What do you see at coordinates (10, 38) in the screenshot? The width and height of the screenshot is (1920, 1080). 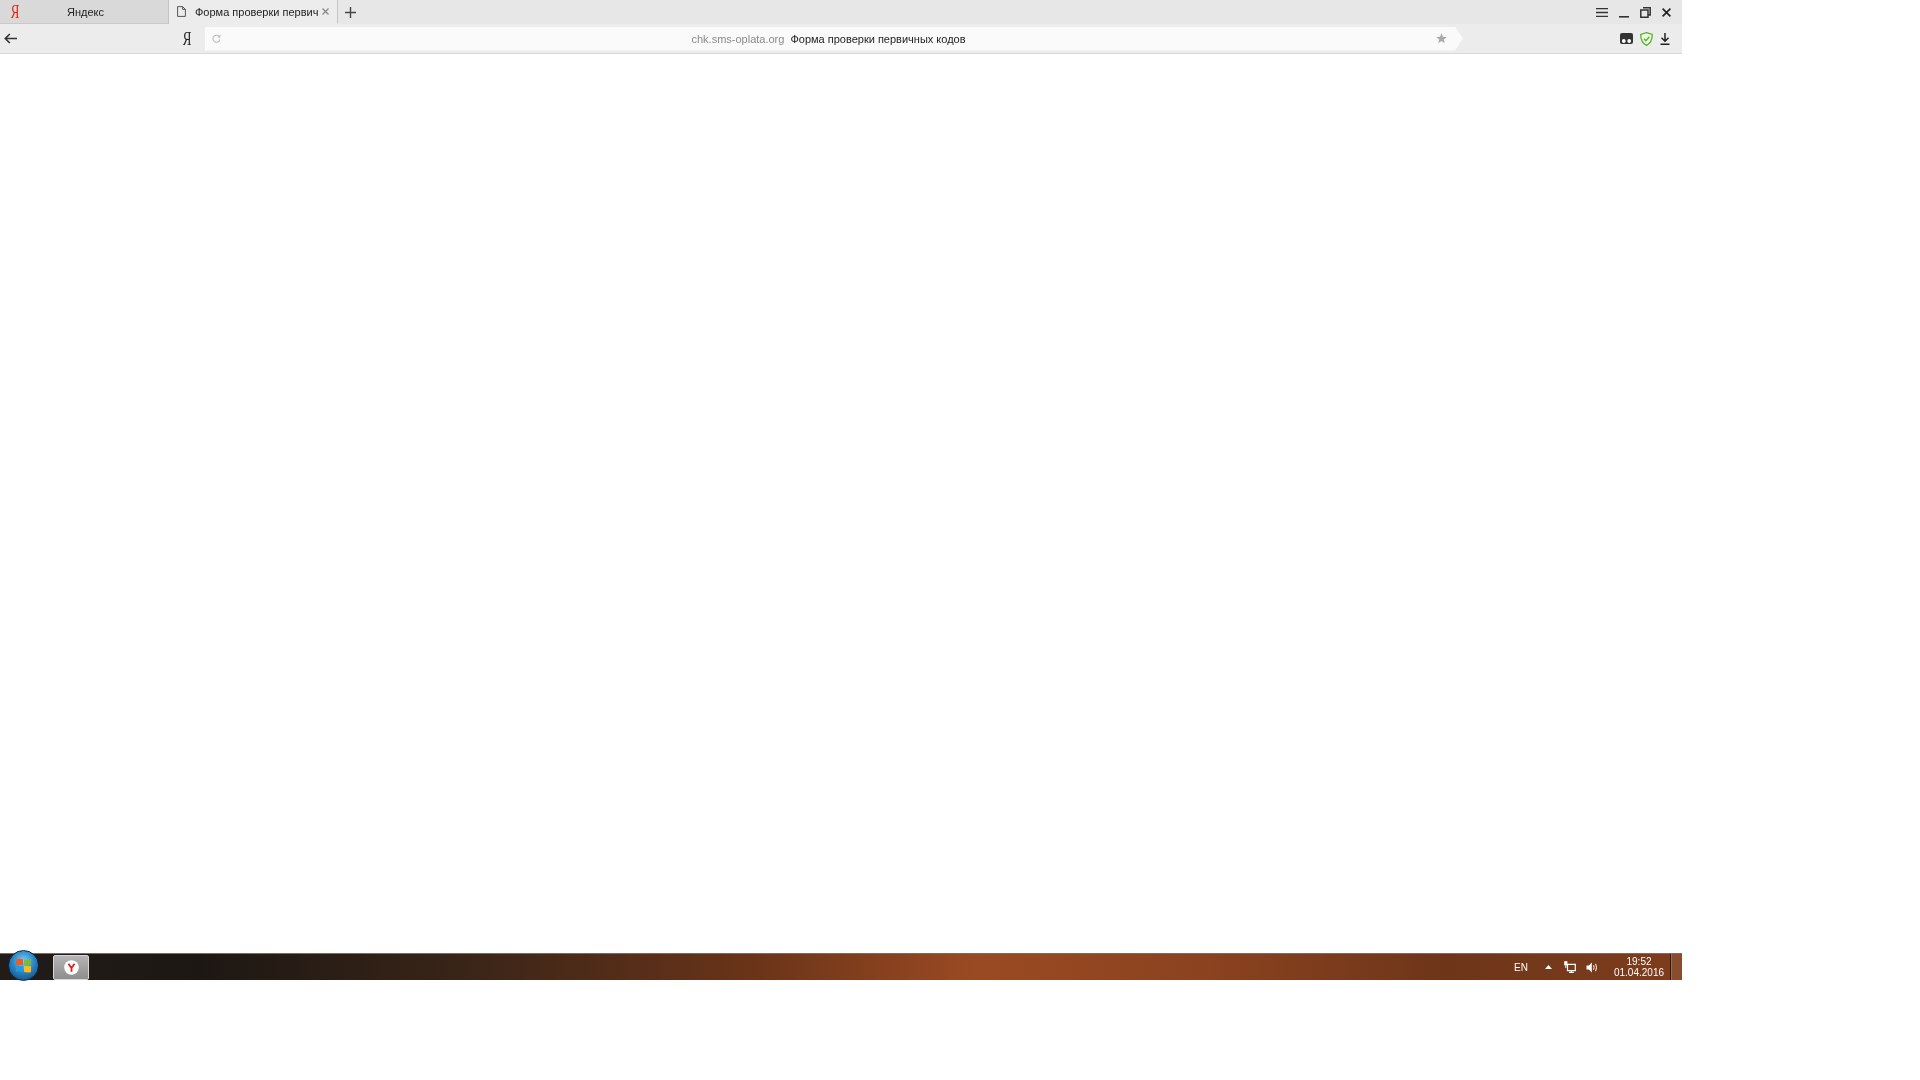 I see `back-arrow-icon` at bounding box center [10, 38].